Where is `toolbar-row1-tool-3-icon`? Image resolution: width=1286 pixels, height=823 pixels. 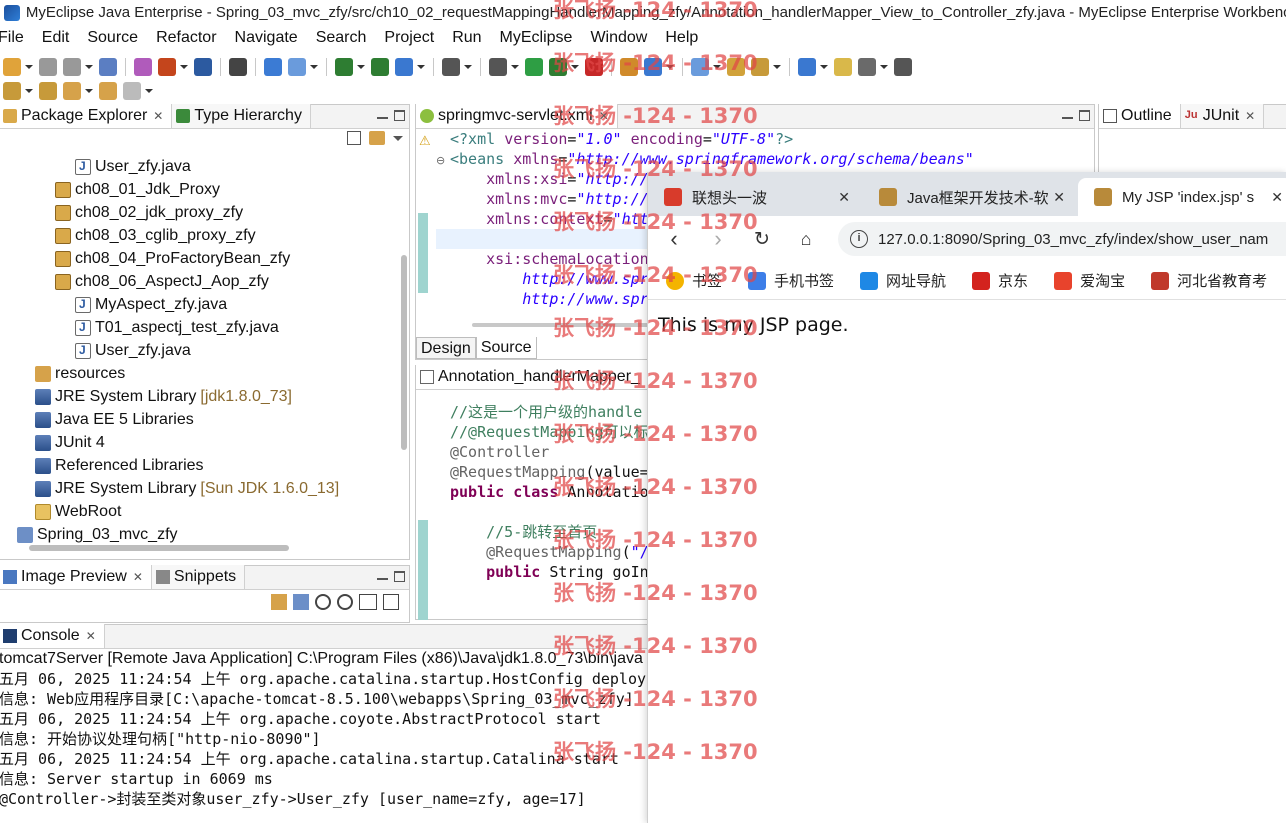
toolbar-row1-tool-3-icon is located at coordinates (108, 67).